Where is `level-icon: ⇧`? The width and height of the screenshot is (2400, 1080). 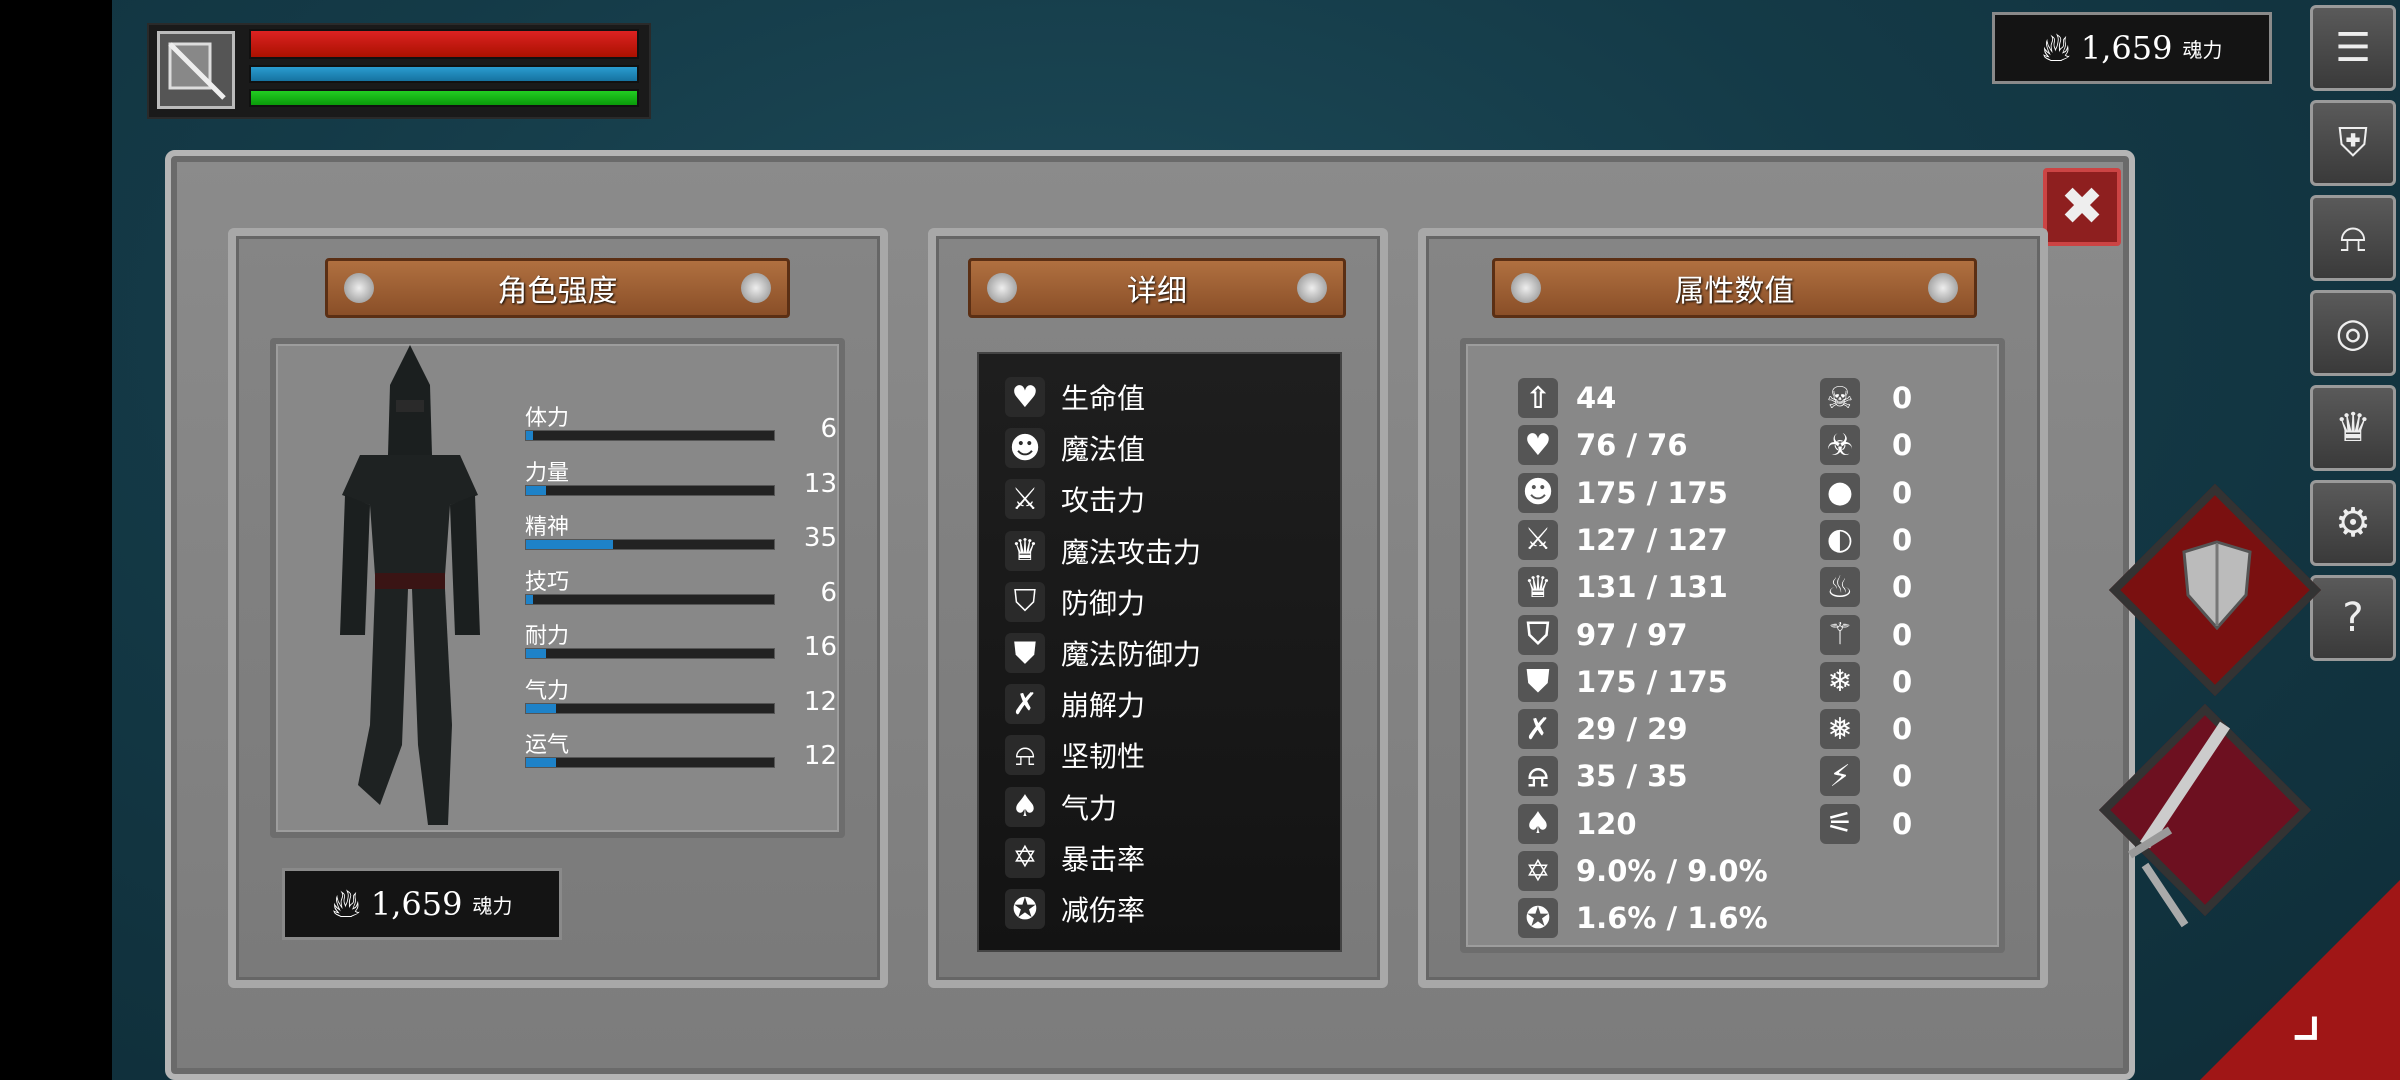 level-icon: ⇧ is located at coordinates (1538, 398).